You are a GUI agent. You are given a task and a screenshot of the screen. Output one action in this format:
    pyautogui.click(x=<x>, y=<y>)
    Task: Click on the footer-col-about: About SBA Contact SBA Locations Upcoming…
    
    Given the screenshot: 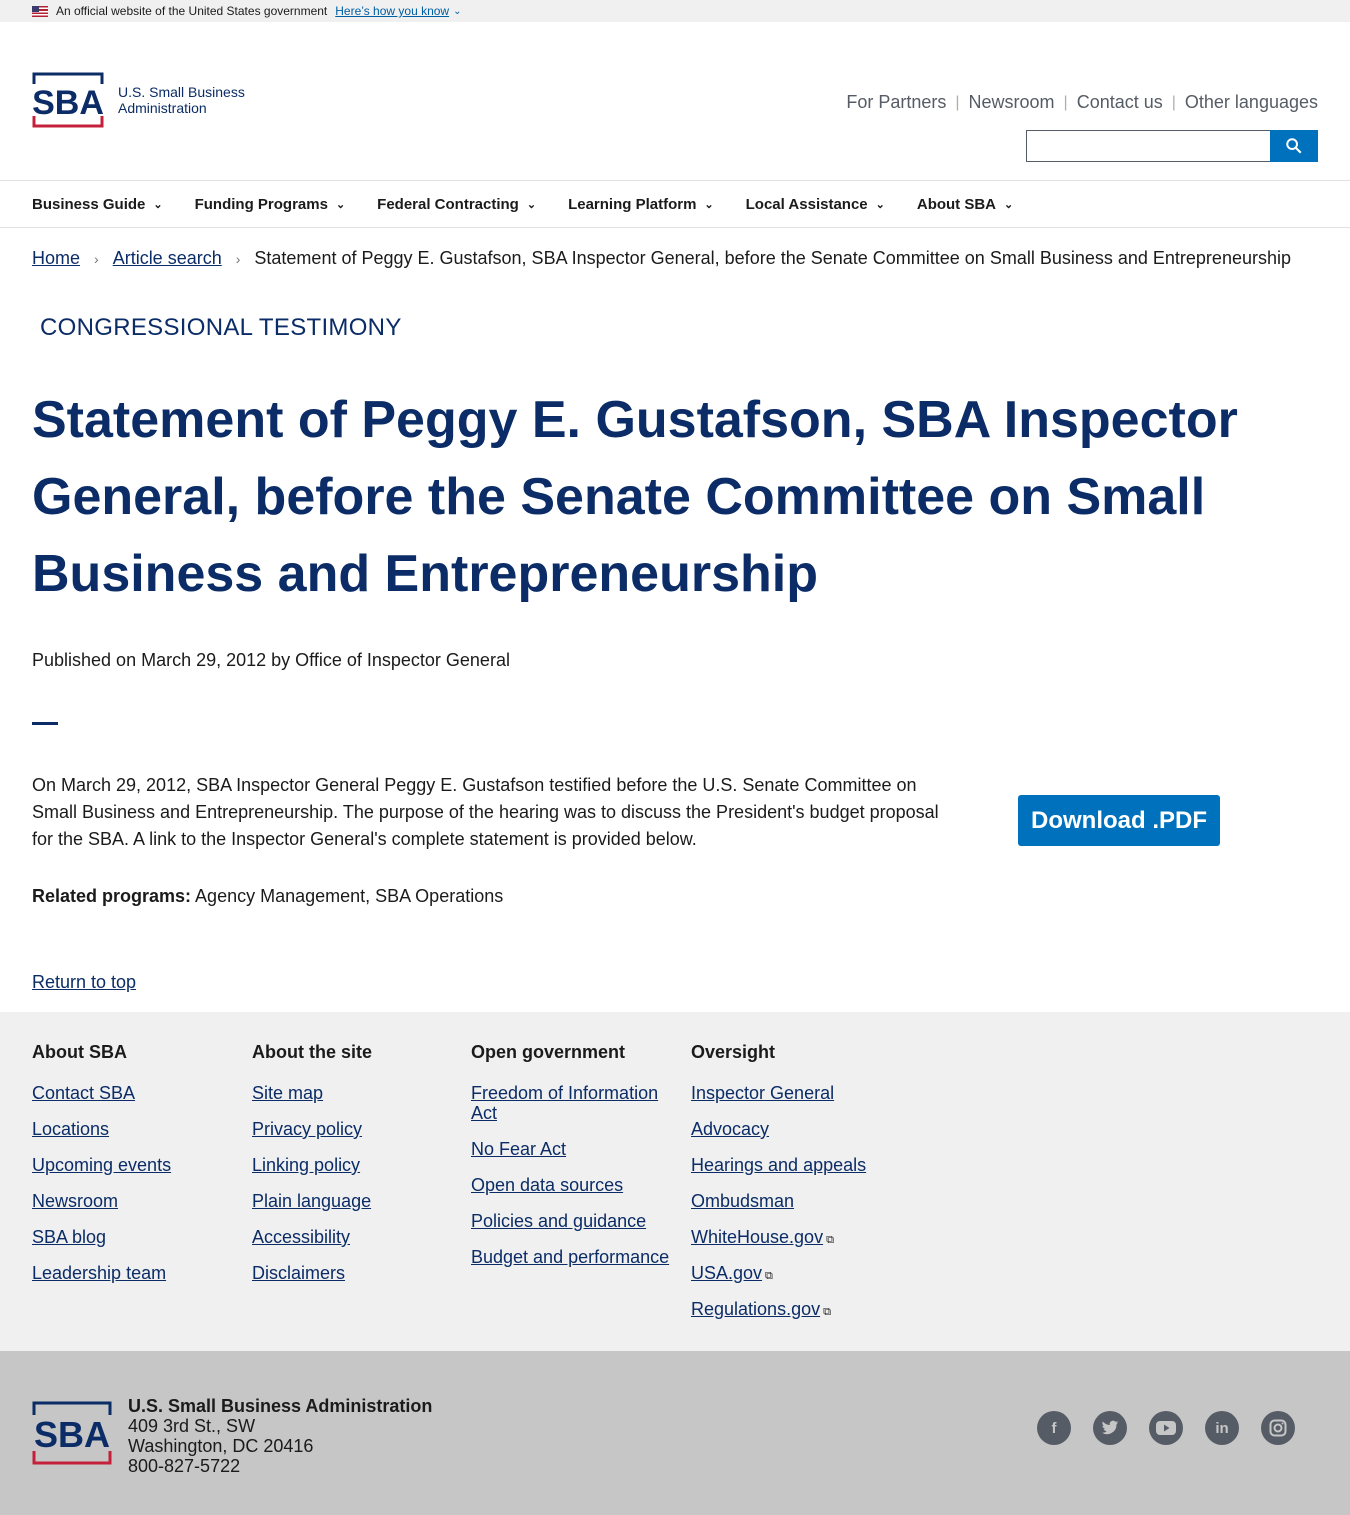 What is the action you would take?
    pyautogui.click(x=132, y=1170)
    